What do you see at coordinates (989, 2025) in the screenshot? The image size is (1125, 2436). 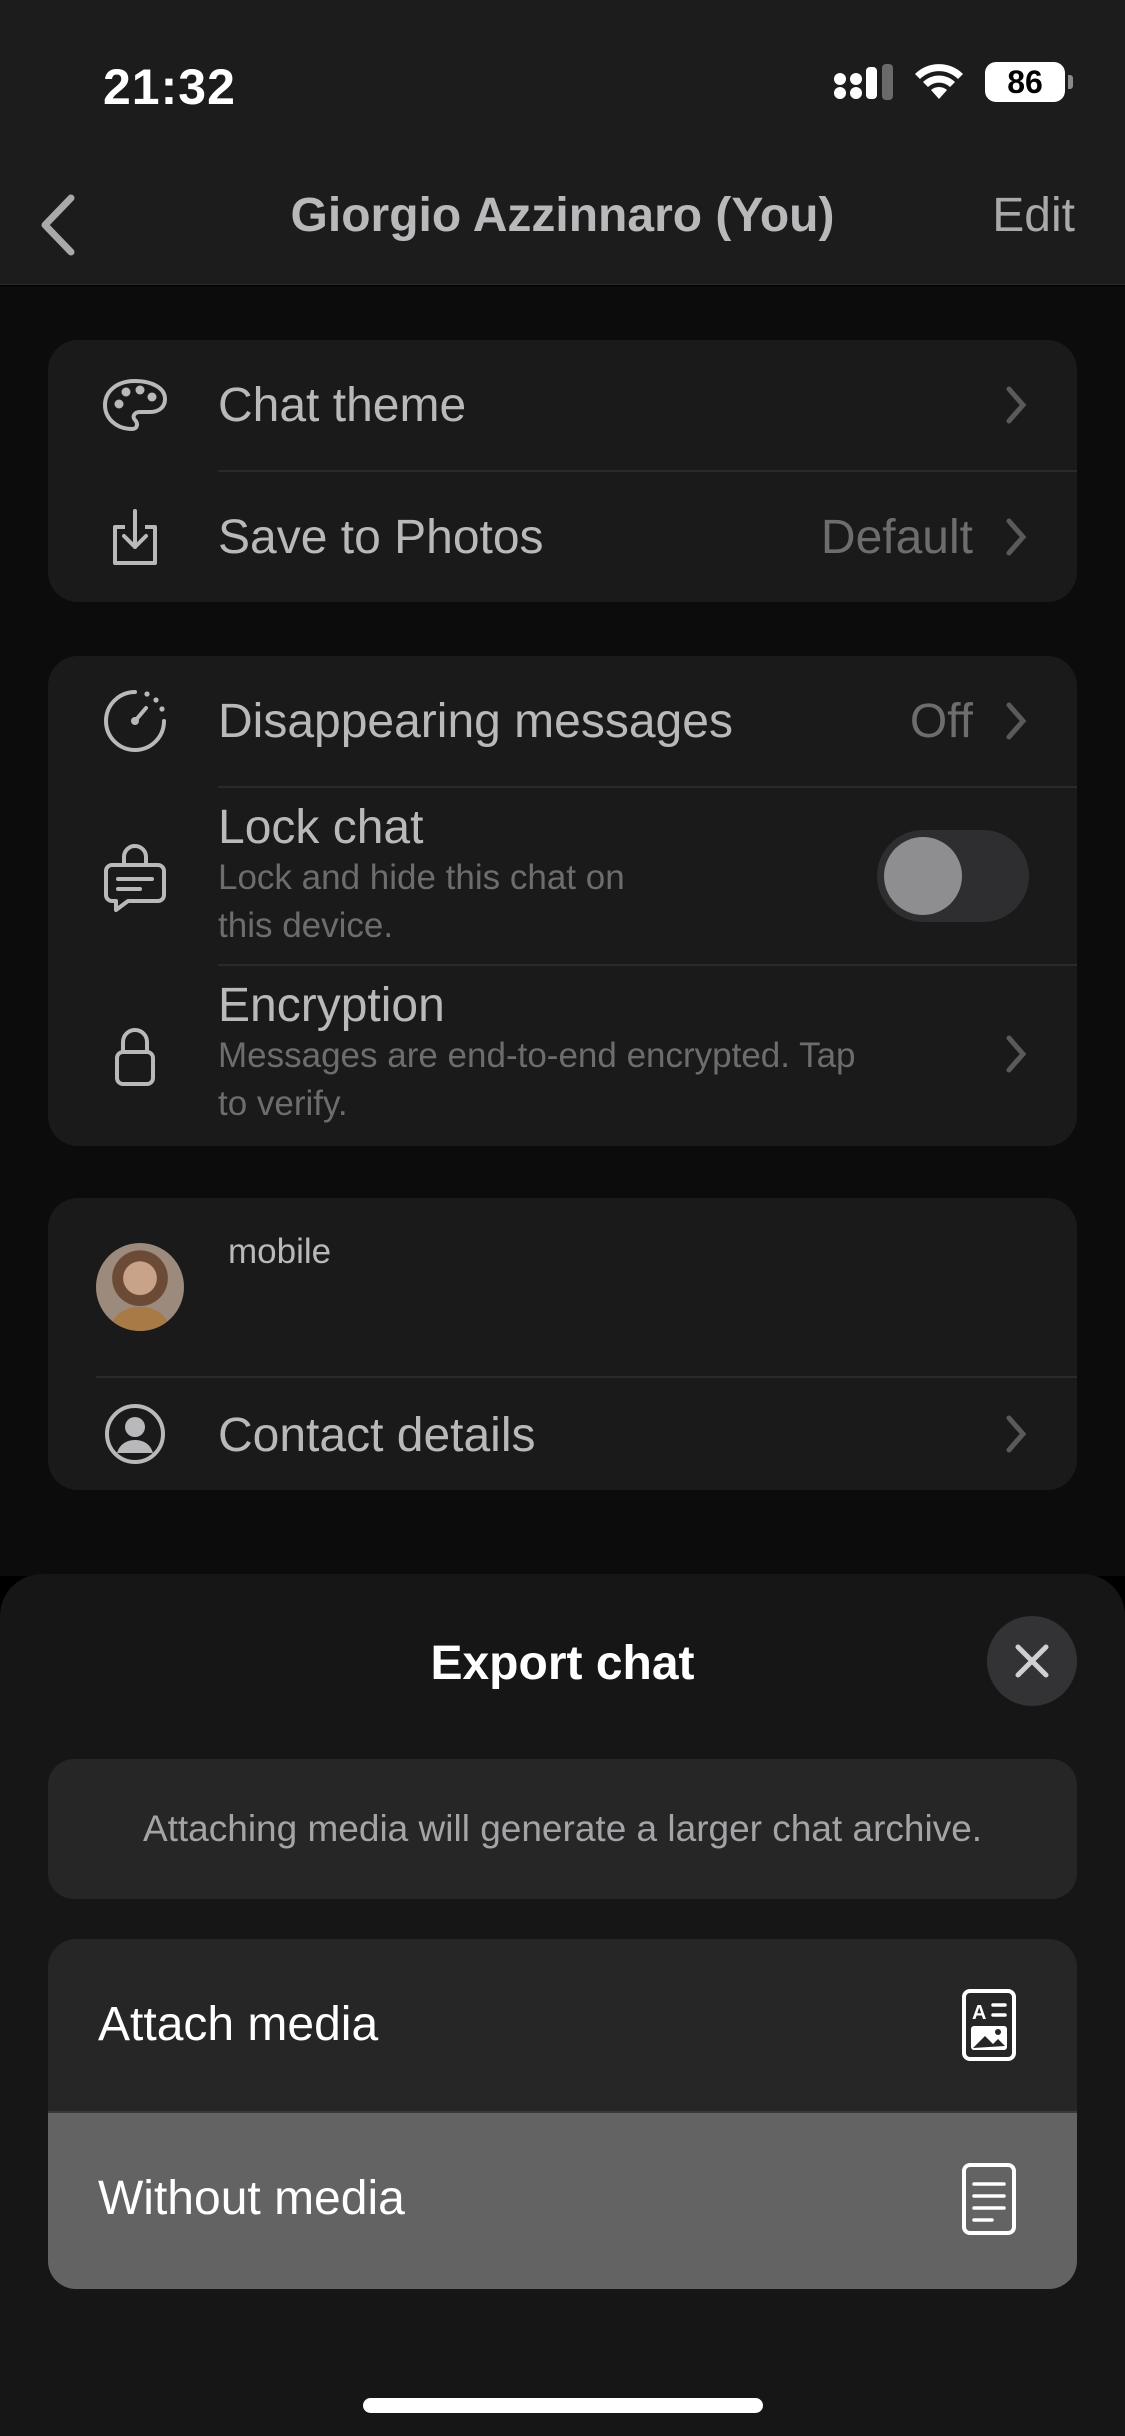 I see `document-with-media-icon: A` at bounding box center [989, 2025].